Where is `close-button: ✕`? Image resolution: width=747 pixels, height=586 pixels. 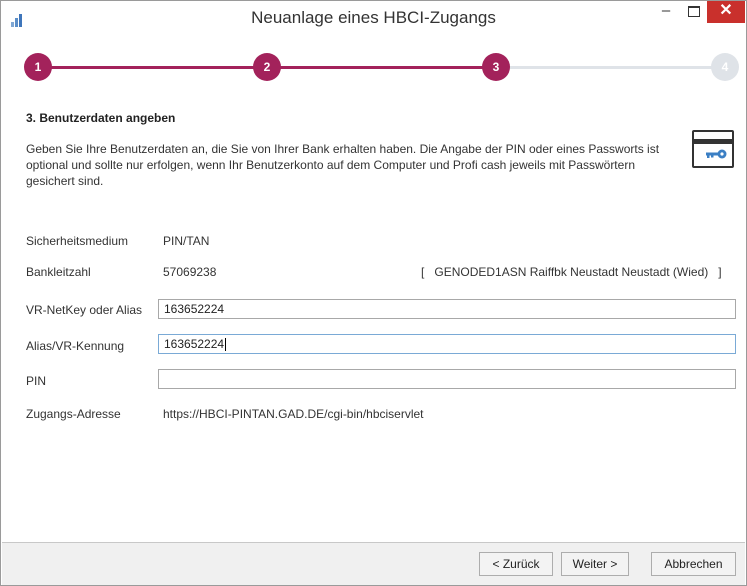
close-button: ✕ is located at coordinates (726, 12).